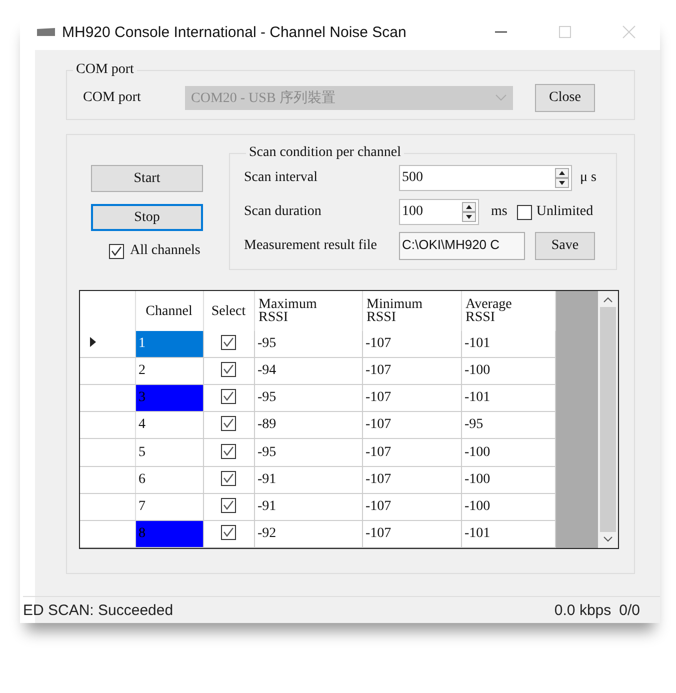 The image size is (676, 693). I want to click on scan-interval-label: Scan interval, so click(281, 178).